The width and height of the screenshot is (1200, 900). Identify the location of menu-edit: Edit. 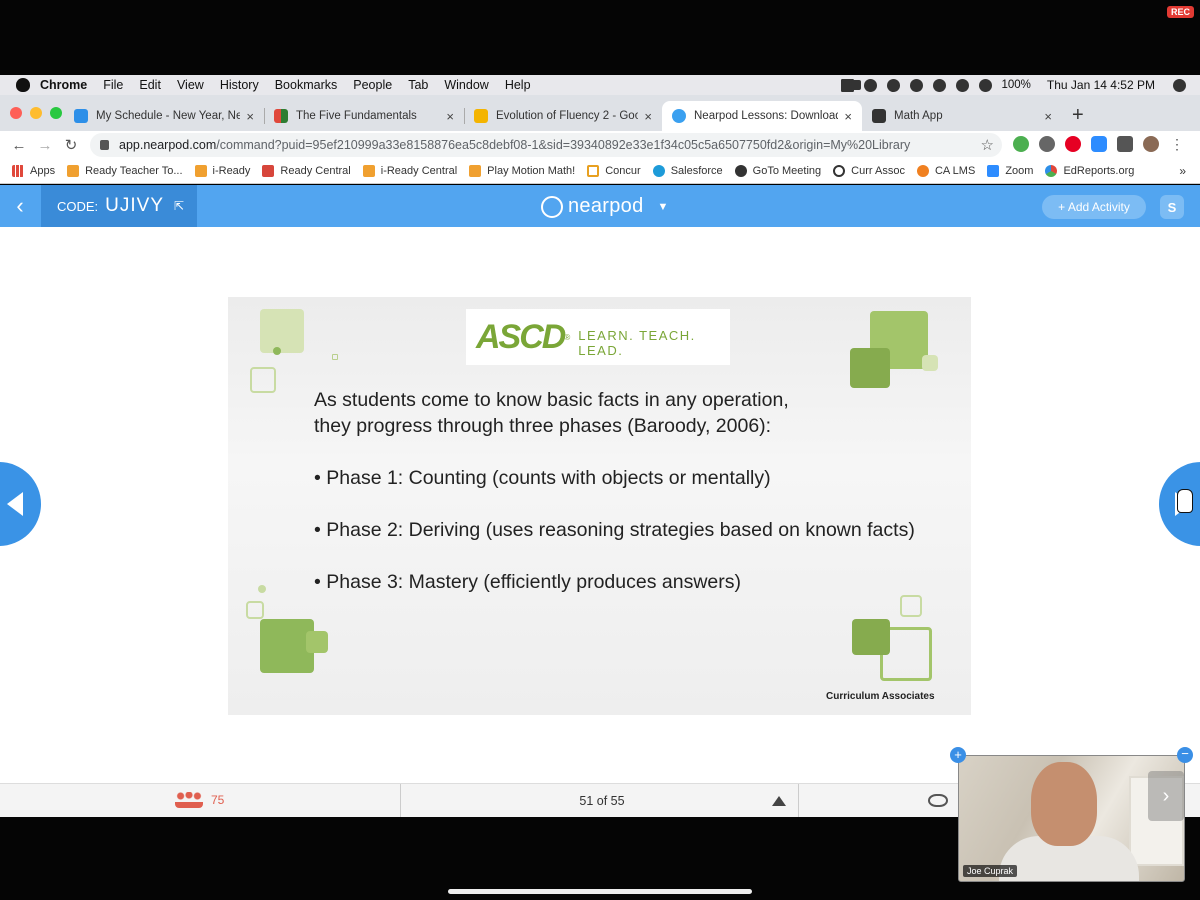
(150, 85).